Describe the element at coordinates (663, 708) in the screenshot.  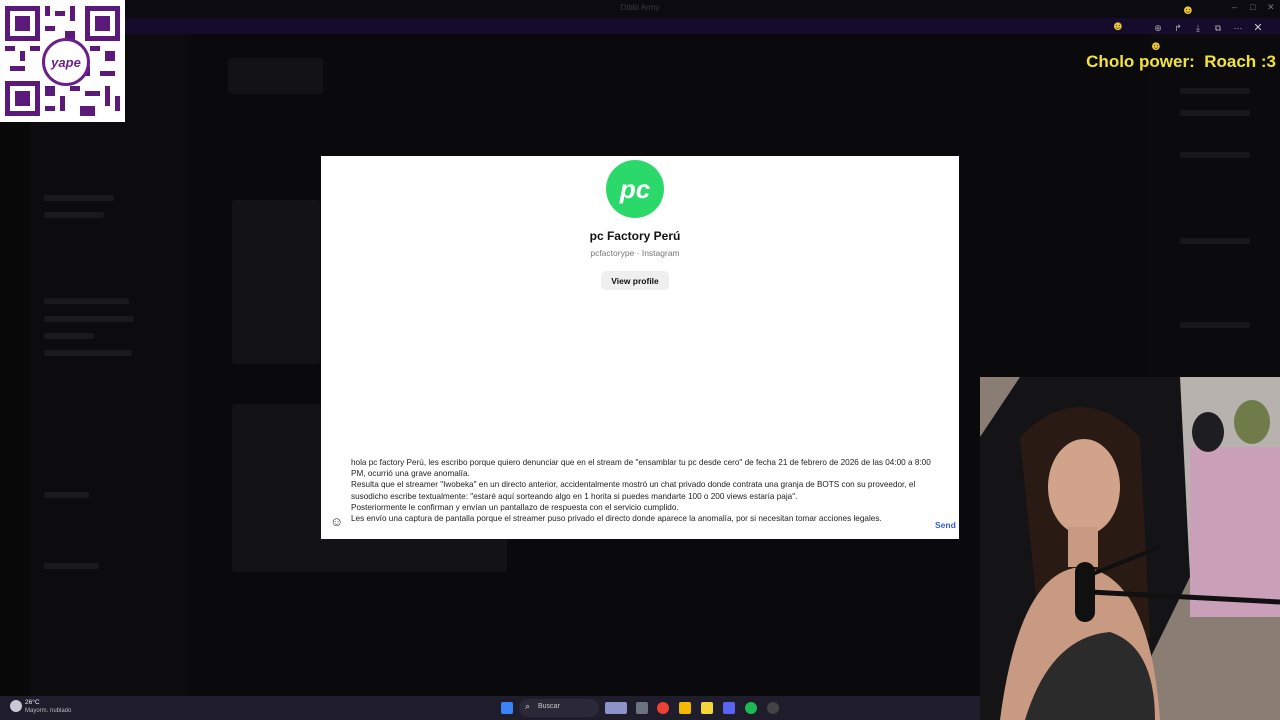
I see `chrome-icon` at that location.